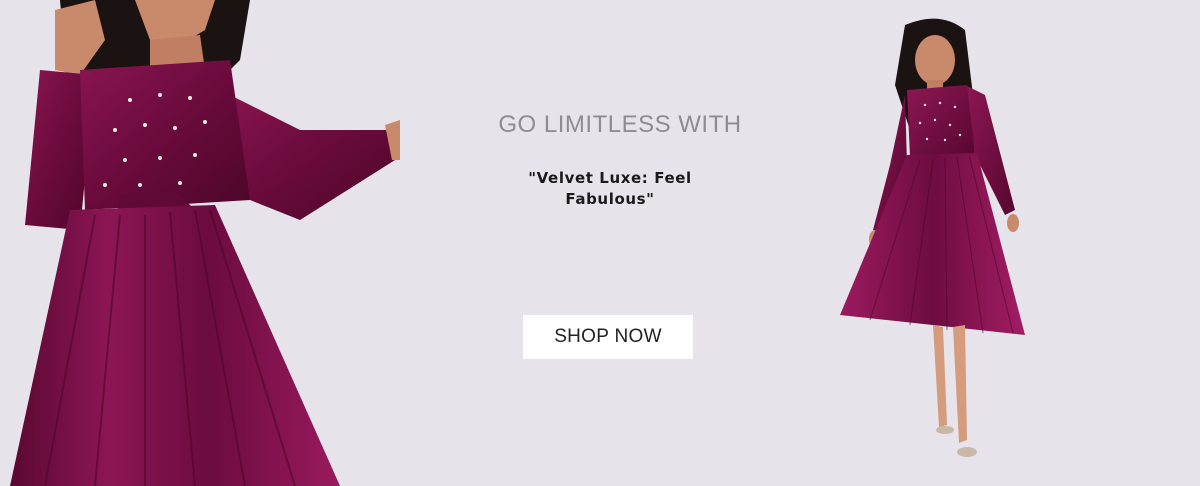  Describe the element at coordinates (608, 337) in the screenshot. I see `shop-now-button: SHOP NOW` at that location.